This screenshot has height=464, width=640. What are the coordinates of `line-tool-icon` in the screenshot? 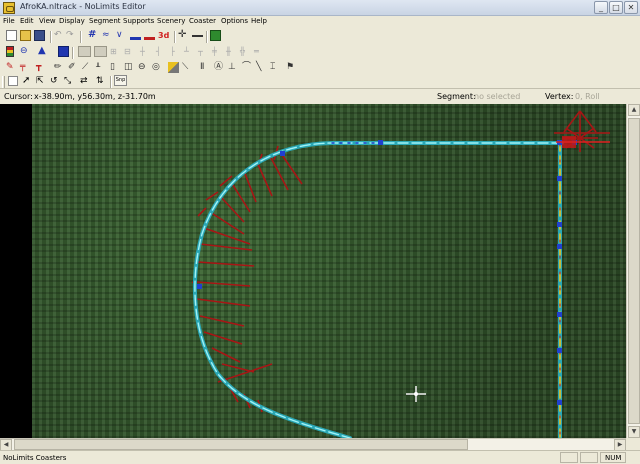 It's located at (197, 35).